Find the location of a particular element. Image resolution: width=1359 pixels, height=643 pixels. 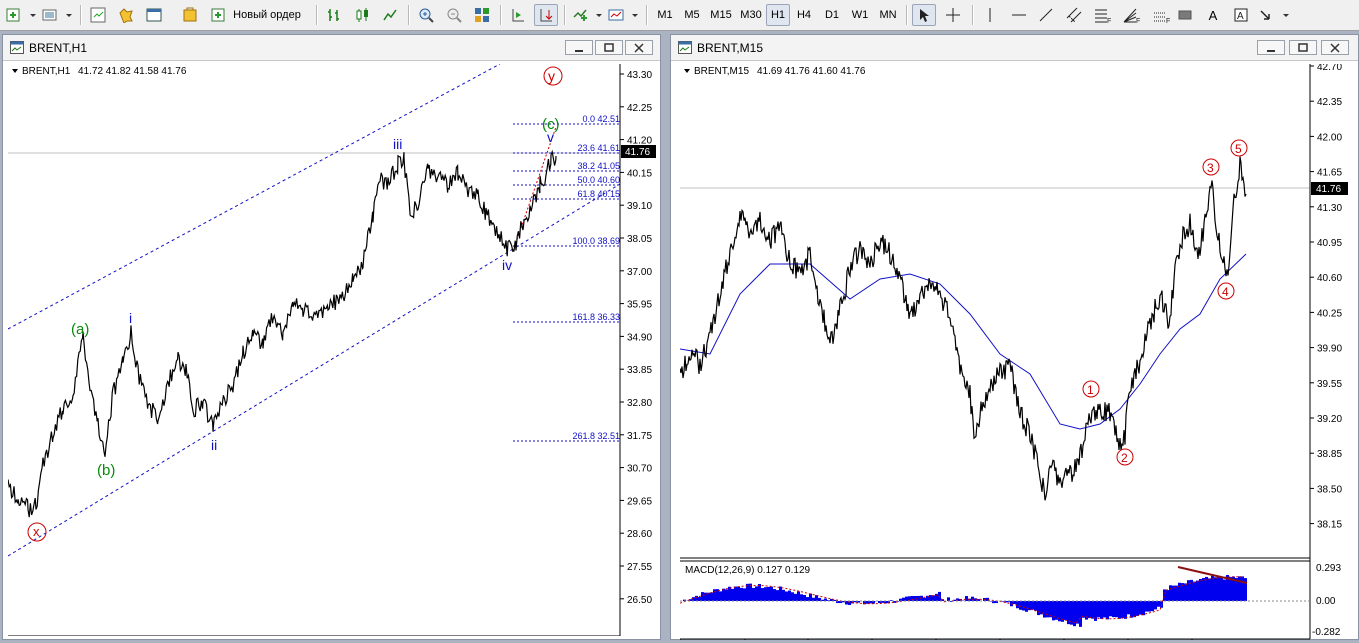

wave-iv-label: iv is located at coordinates (507, 265).